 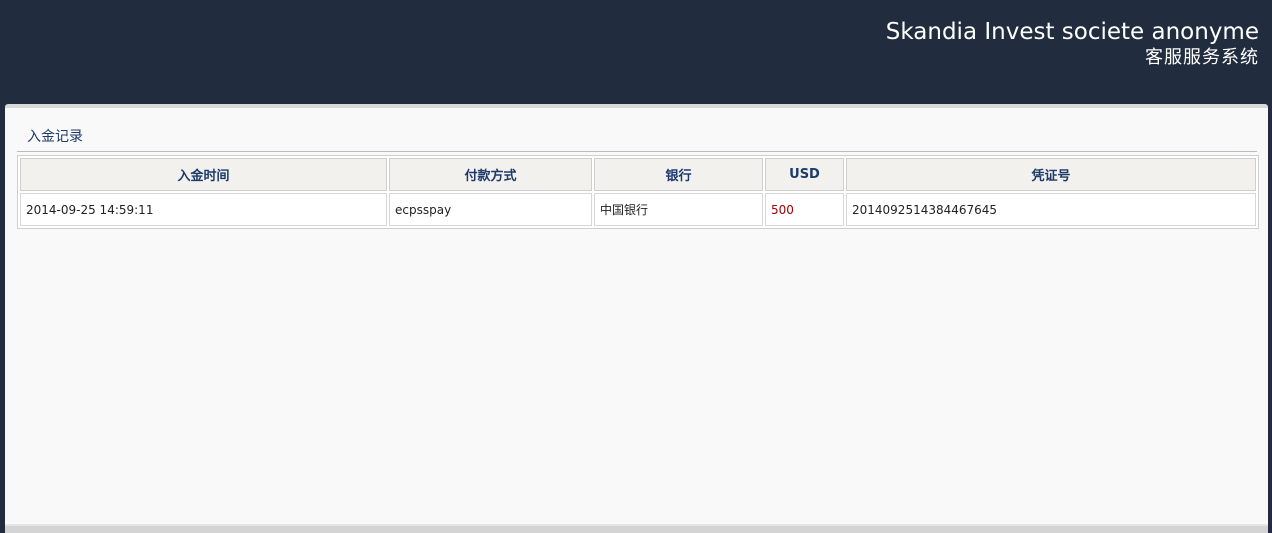 I want to click on column-header-payment-method: 付款方式, so click(x=490, y=174).